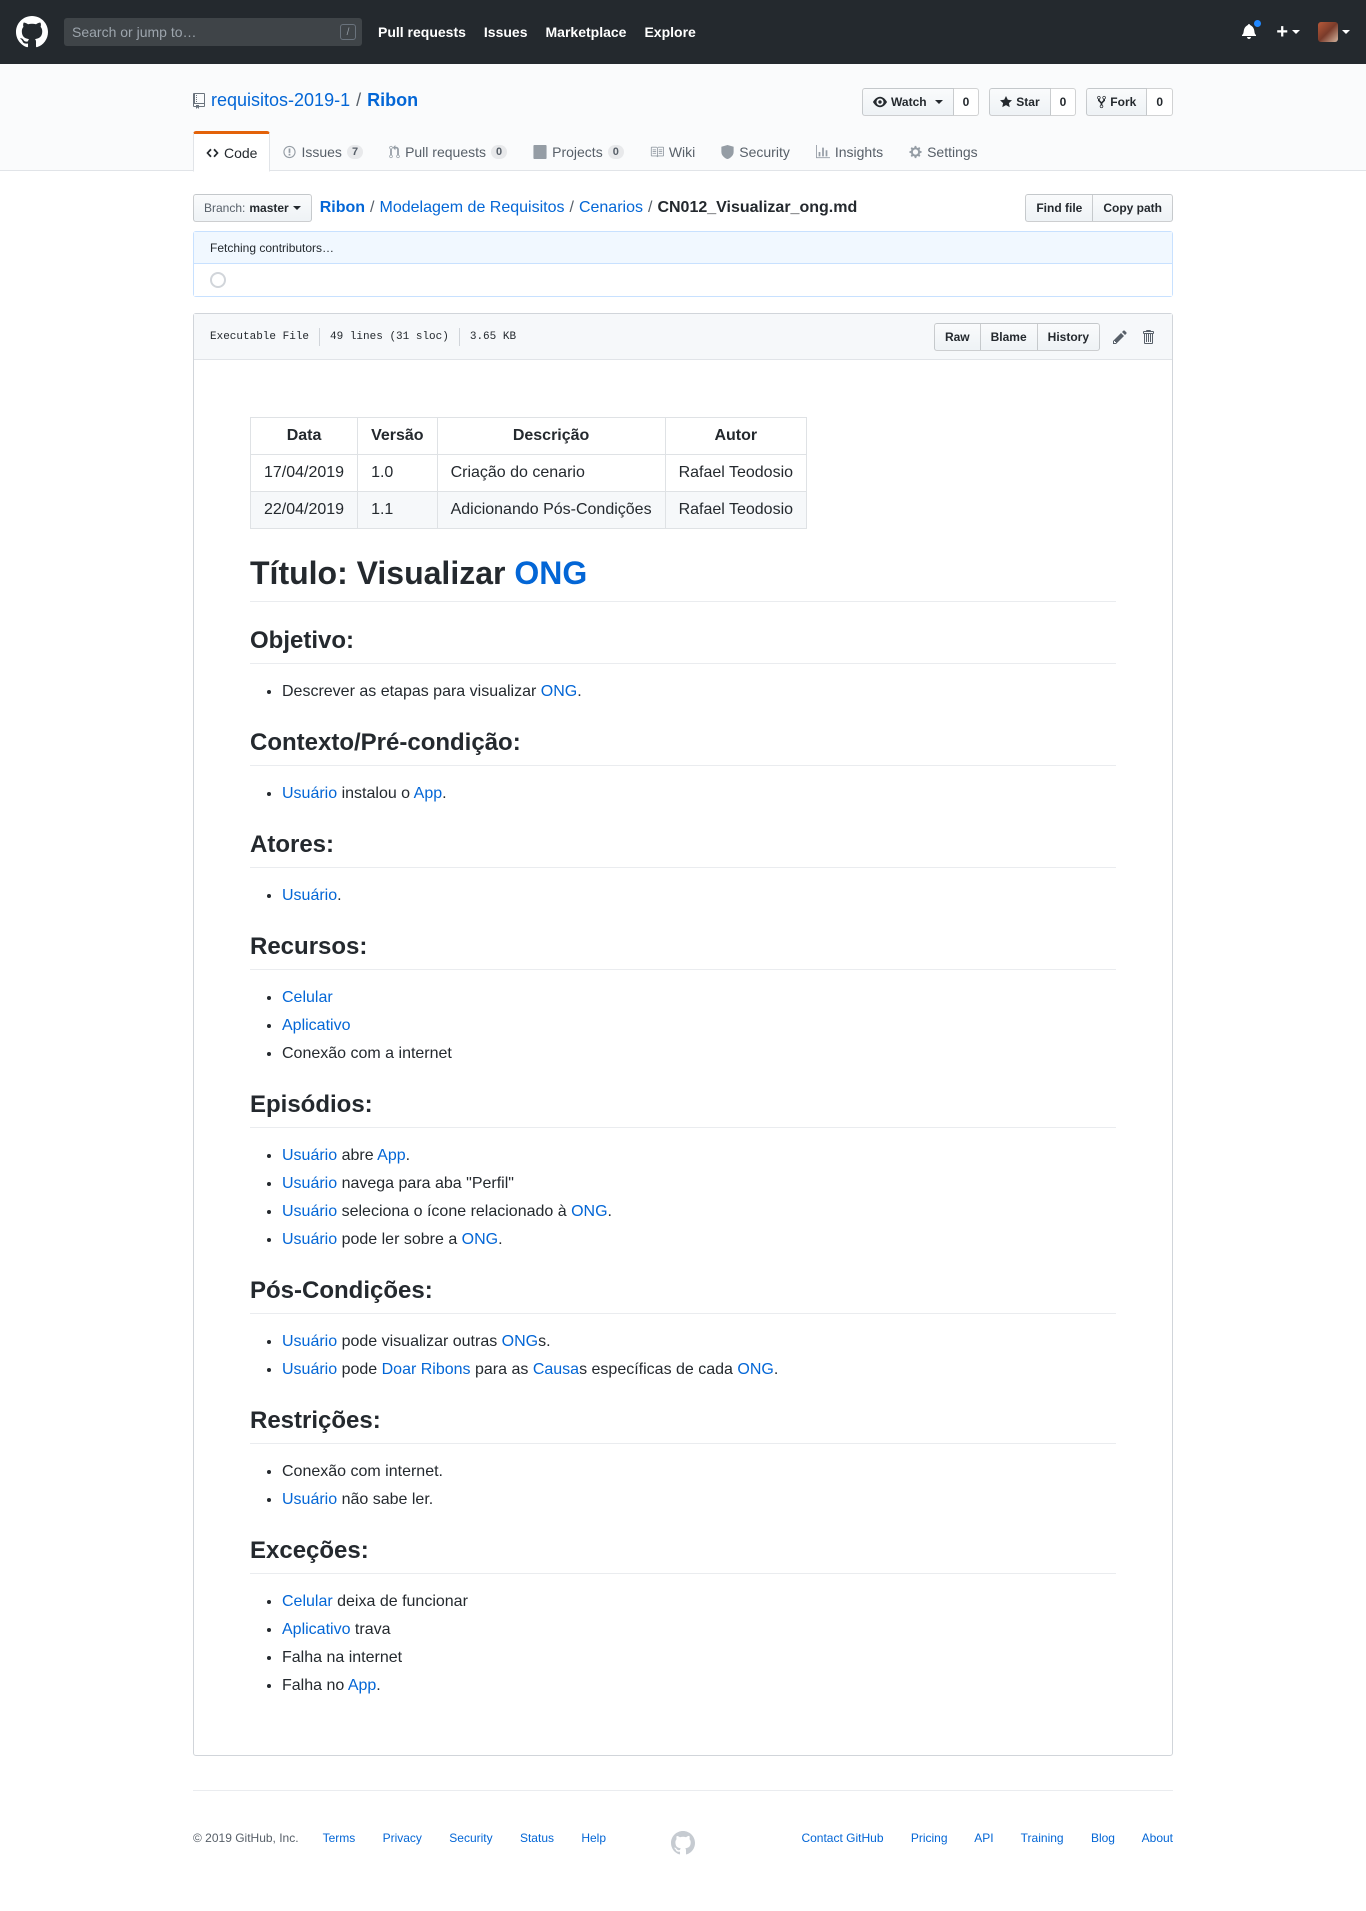 This screenshot has width=1366, height=1911. Describe the element at coordinates (339, 895) in the screenshot. I see `inline-text: .` at that location.